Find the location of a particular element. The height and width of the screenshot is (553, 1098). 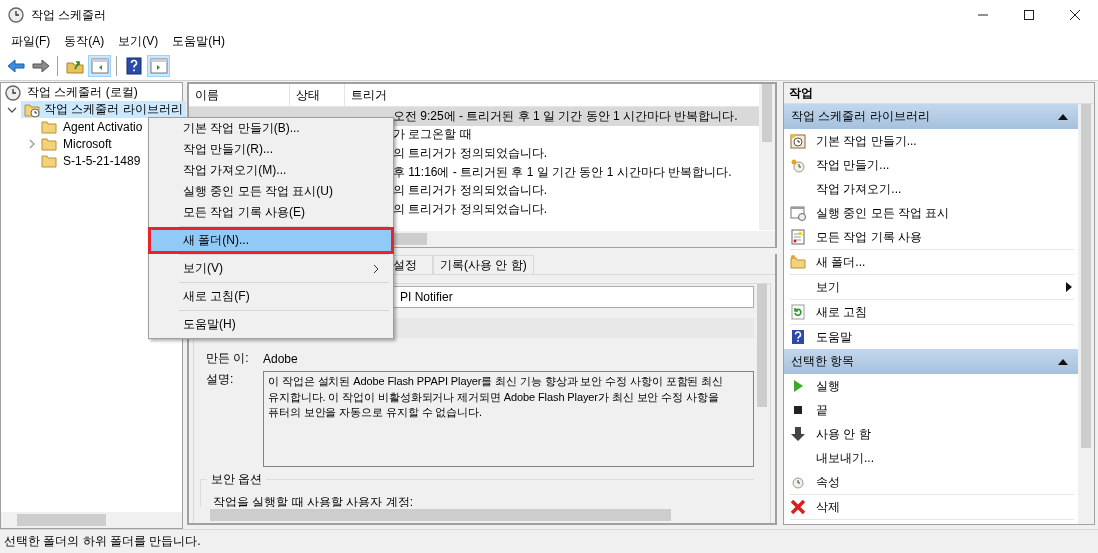

column-header: 이름 is located at coordinates (239, 95).